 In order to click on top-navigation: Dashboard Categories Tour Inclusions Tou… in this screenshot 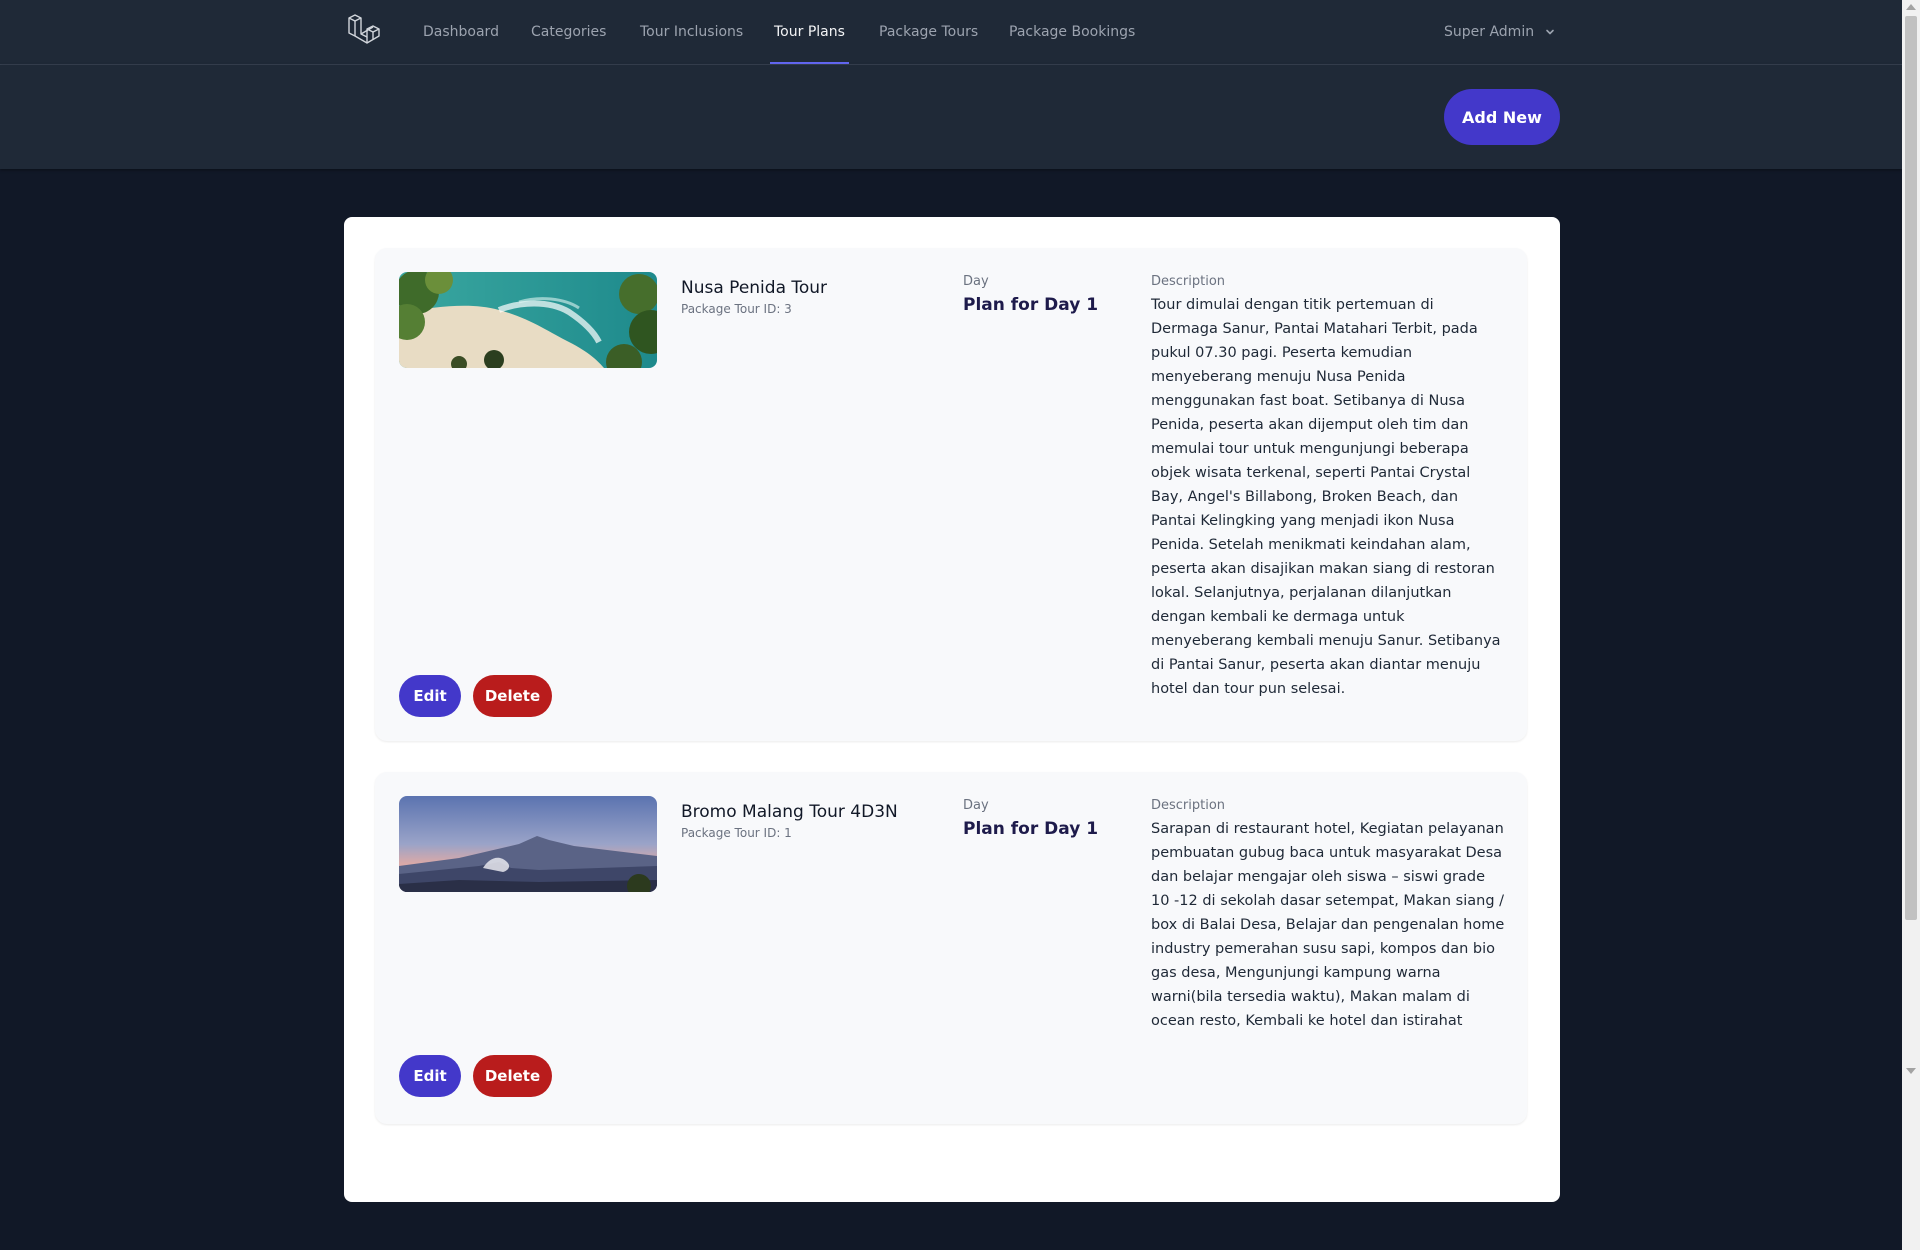, I will do `click(951, 32)`.